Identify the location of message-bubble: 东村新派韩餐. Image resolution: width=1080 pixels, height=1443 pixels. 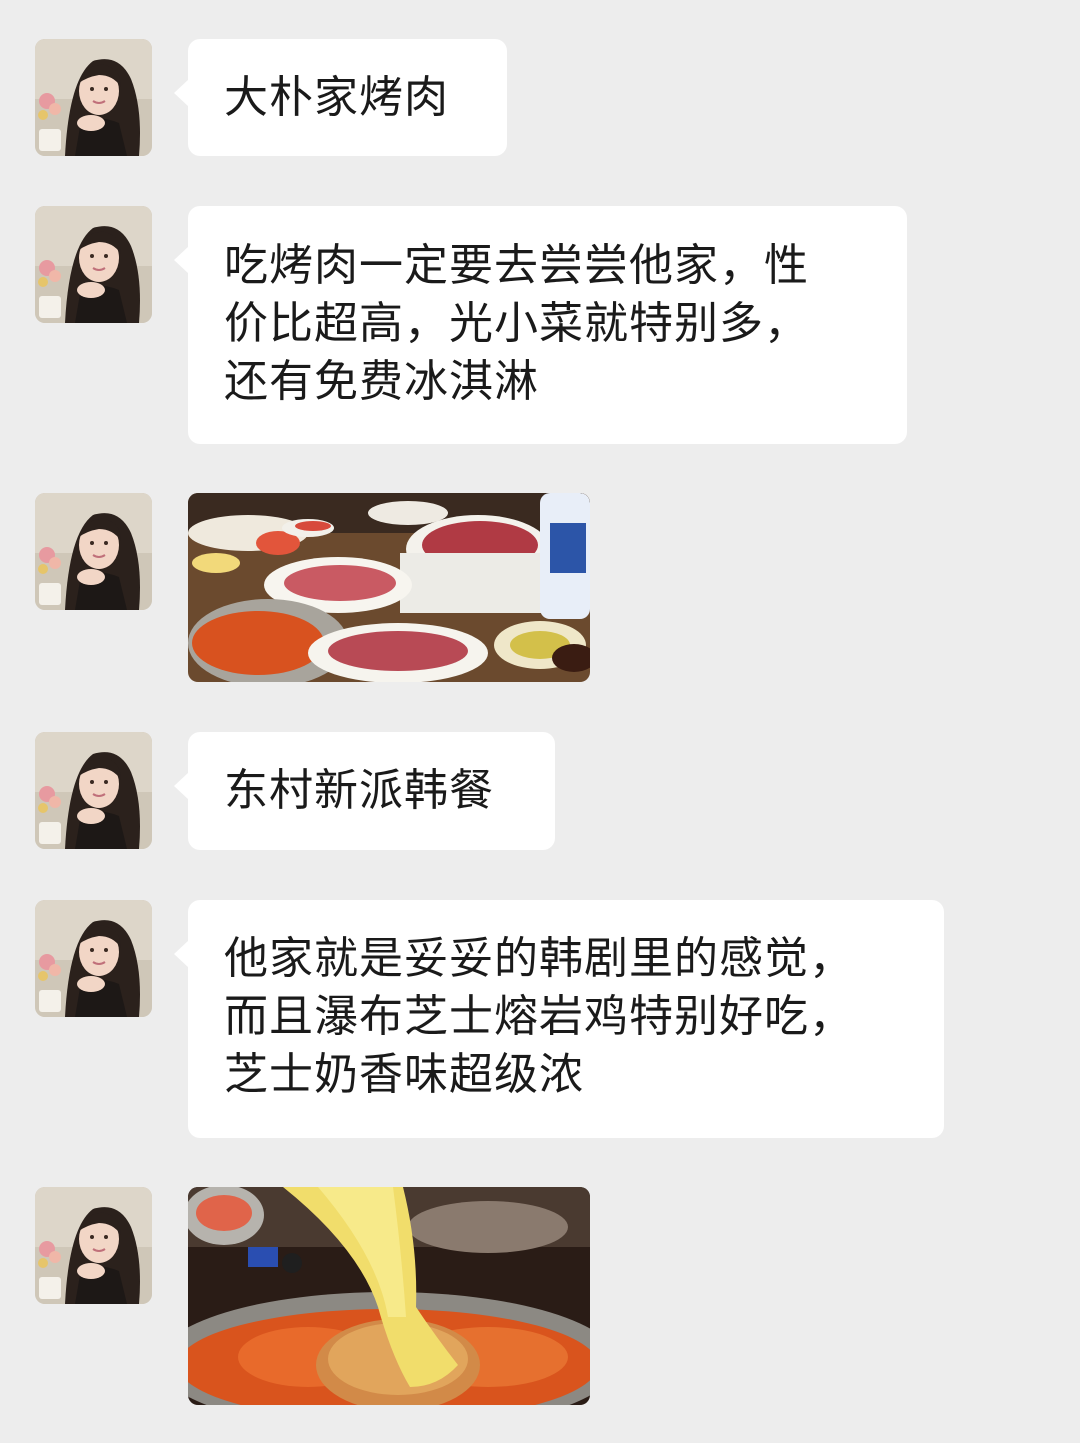
(364, 791).